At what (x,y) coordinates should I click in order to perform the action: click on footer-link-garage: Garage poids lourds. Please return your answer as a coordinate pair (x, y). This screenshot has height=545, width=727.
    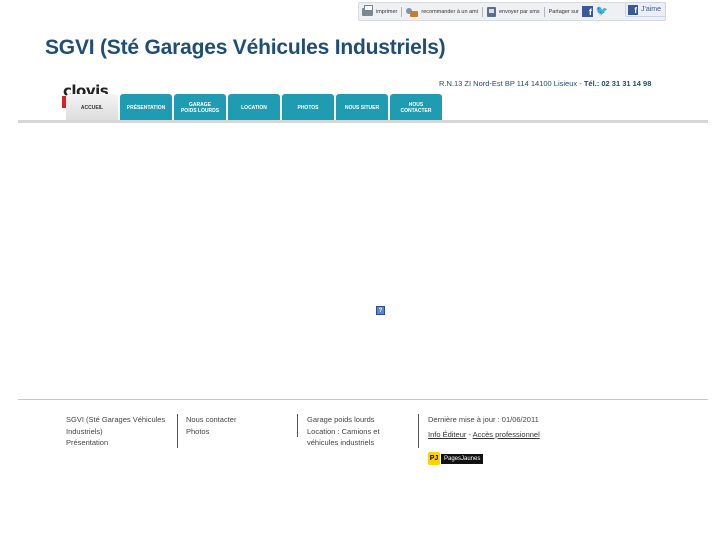
    Looking at the image, I should click on (359, 420).